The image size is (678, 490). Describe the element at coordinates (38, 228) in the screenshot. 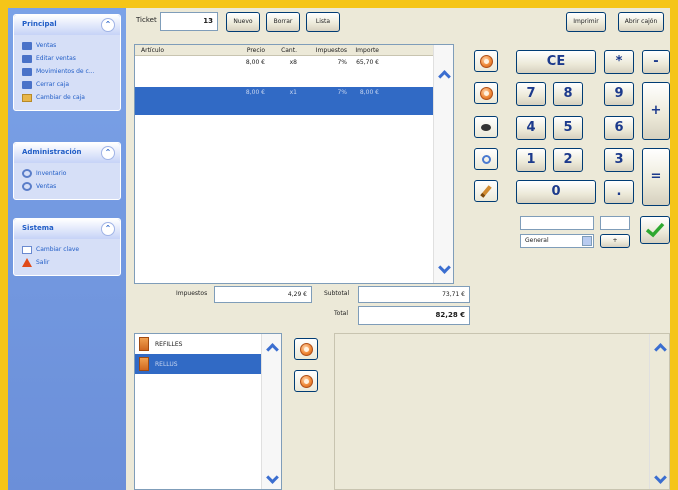

I see `panel-title: Sistema` at that location.